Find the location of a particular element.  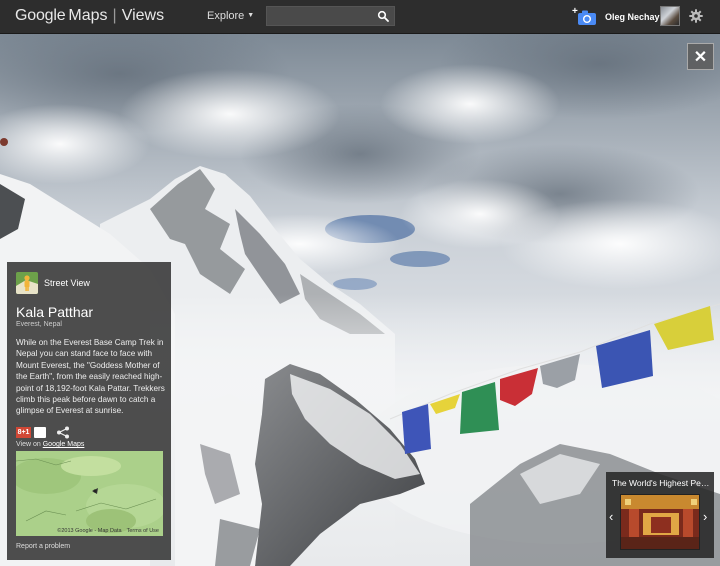

search-box is located at coordinates (330, 16).